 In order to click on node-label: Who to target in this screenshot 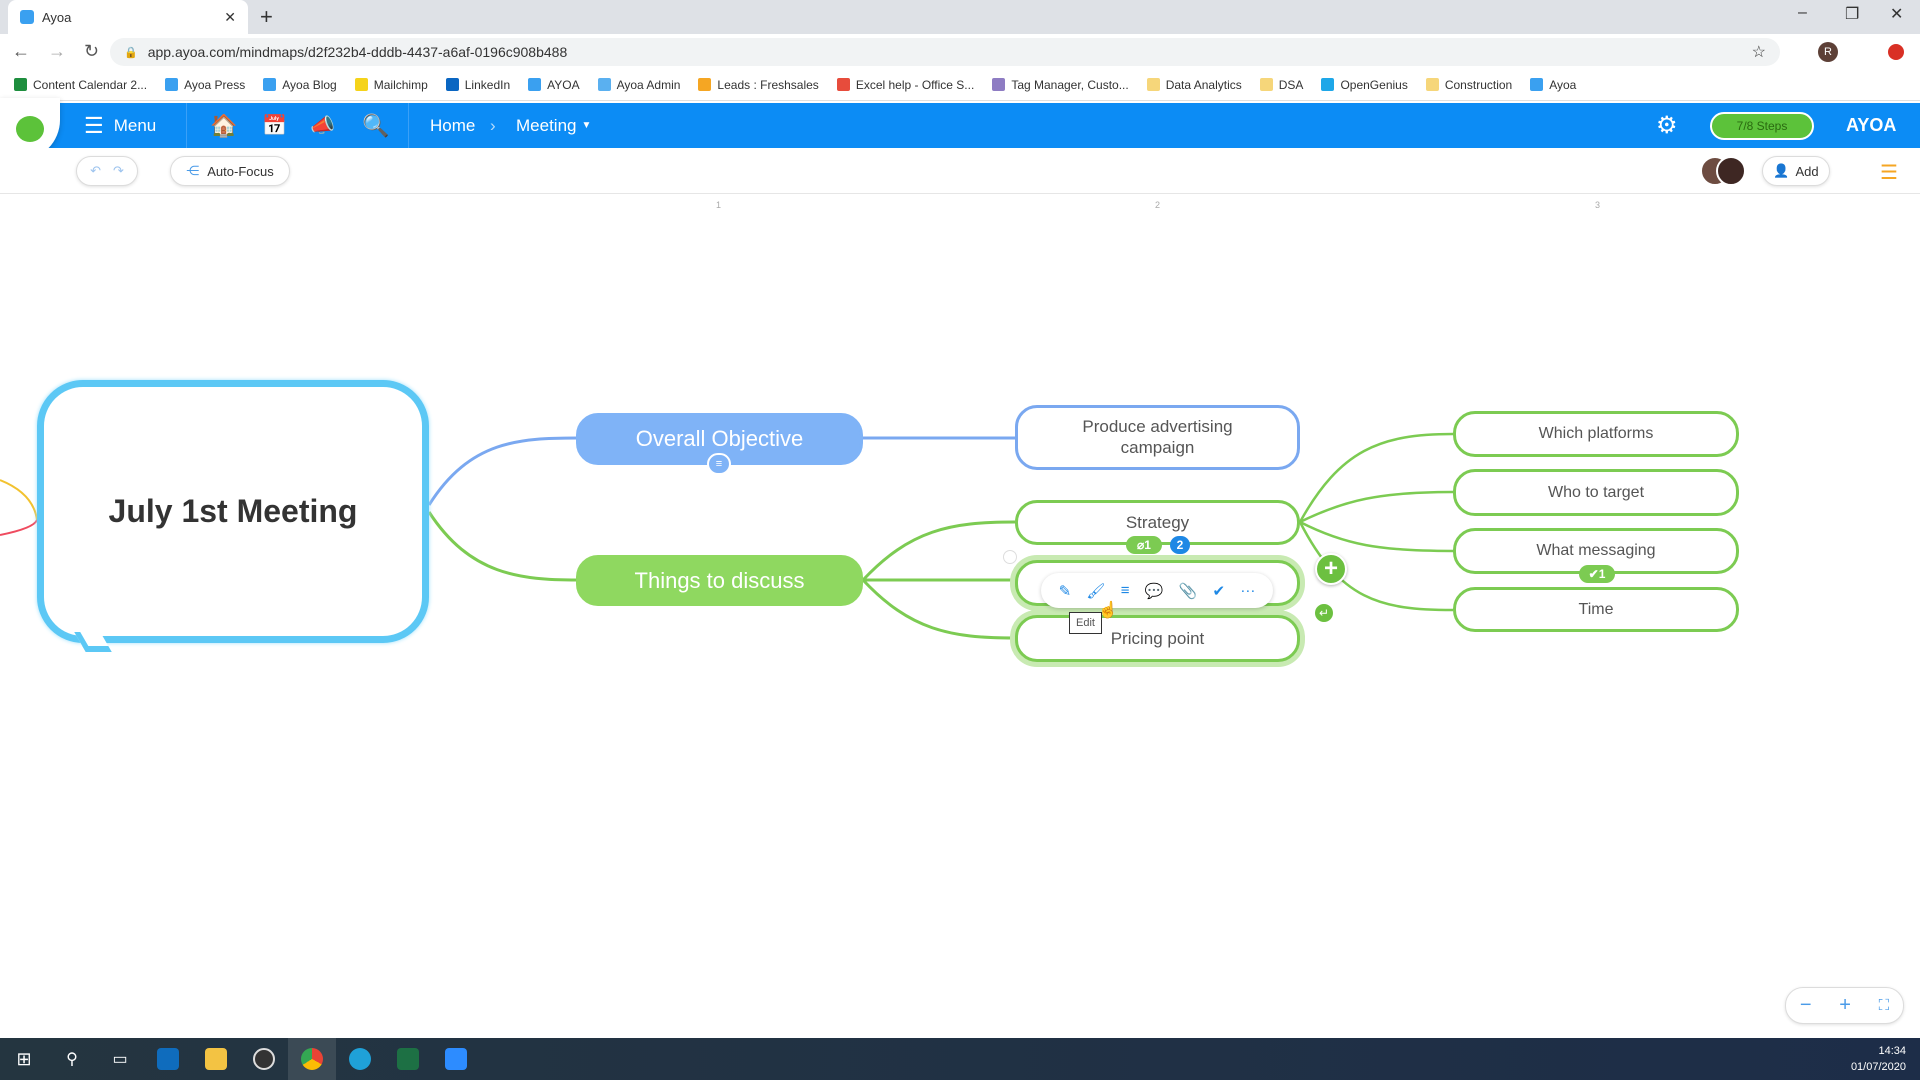, I will do `click(1596, 492)`.